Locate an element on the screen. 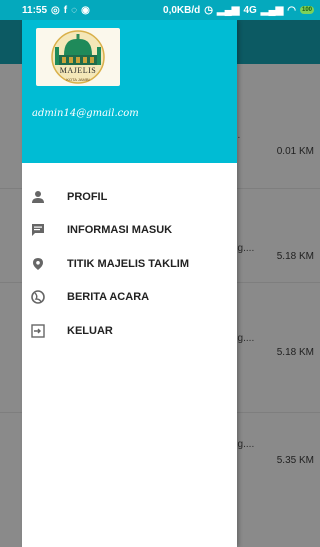  app-logo: MAJELIS KOTA JAMBI is located at coordinates (78, 57).